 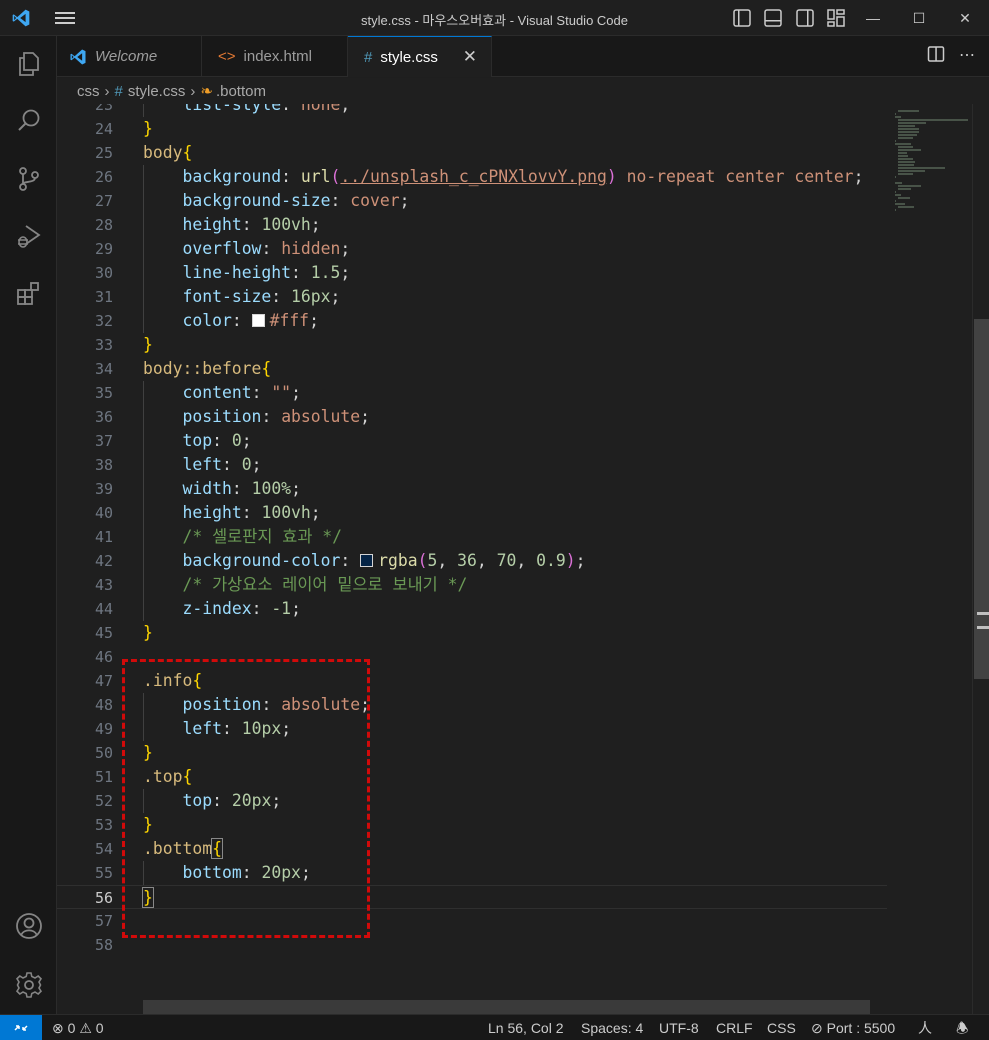 I want to click on line-number: 52, so click(x=103, y=801).